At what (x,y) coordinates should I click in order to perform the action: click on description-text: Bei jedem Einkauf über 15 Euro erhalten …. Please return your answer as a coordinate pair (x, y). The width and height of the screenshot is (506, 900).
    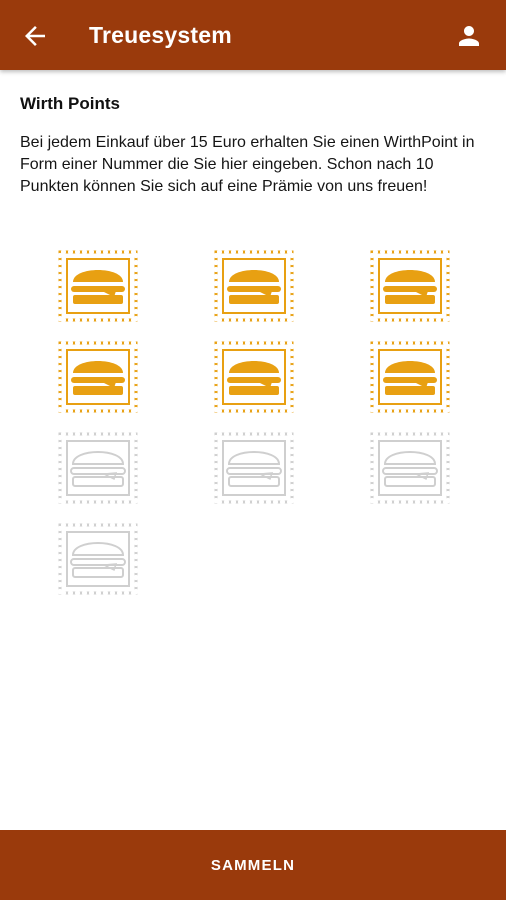
    Looking at the image, I should click on (247, 164).